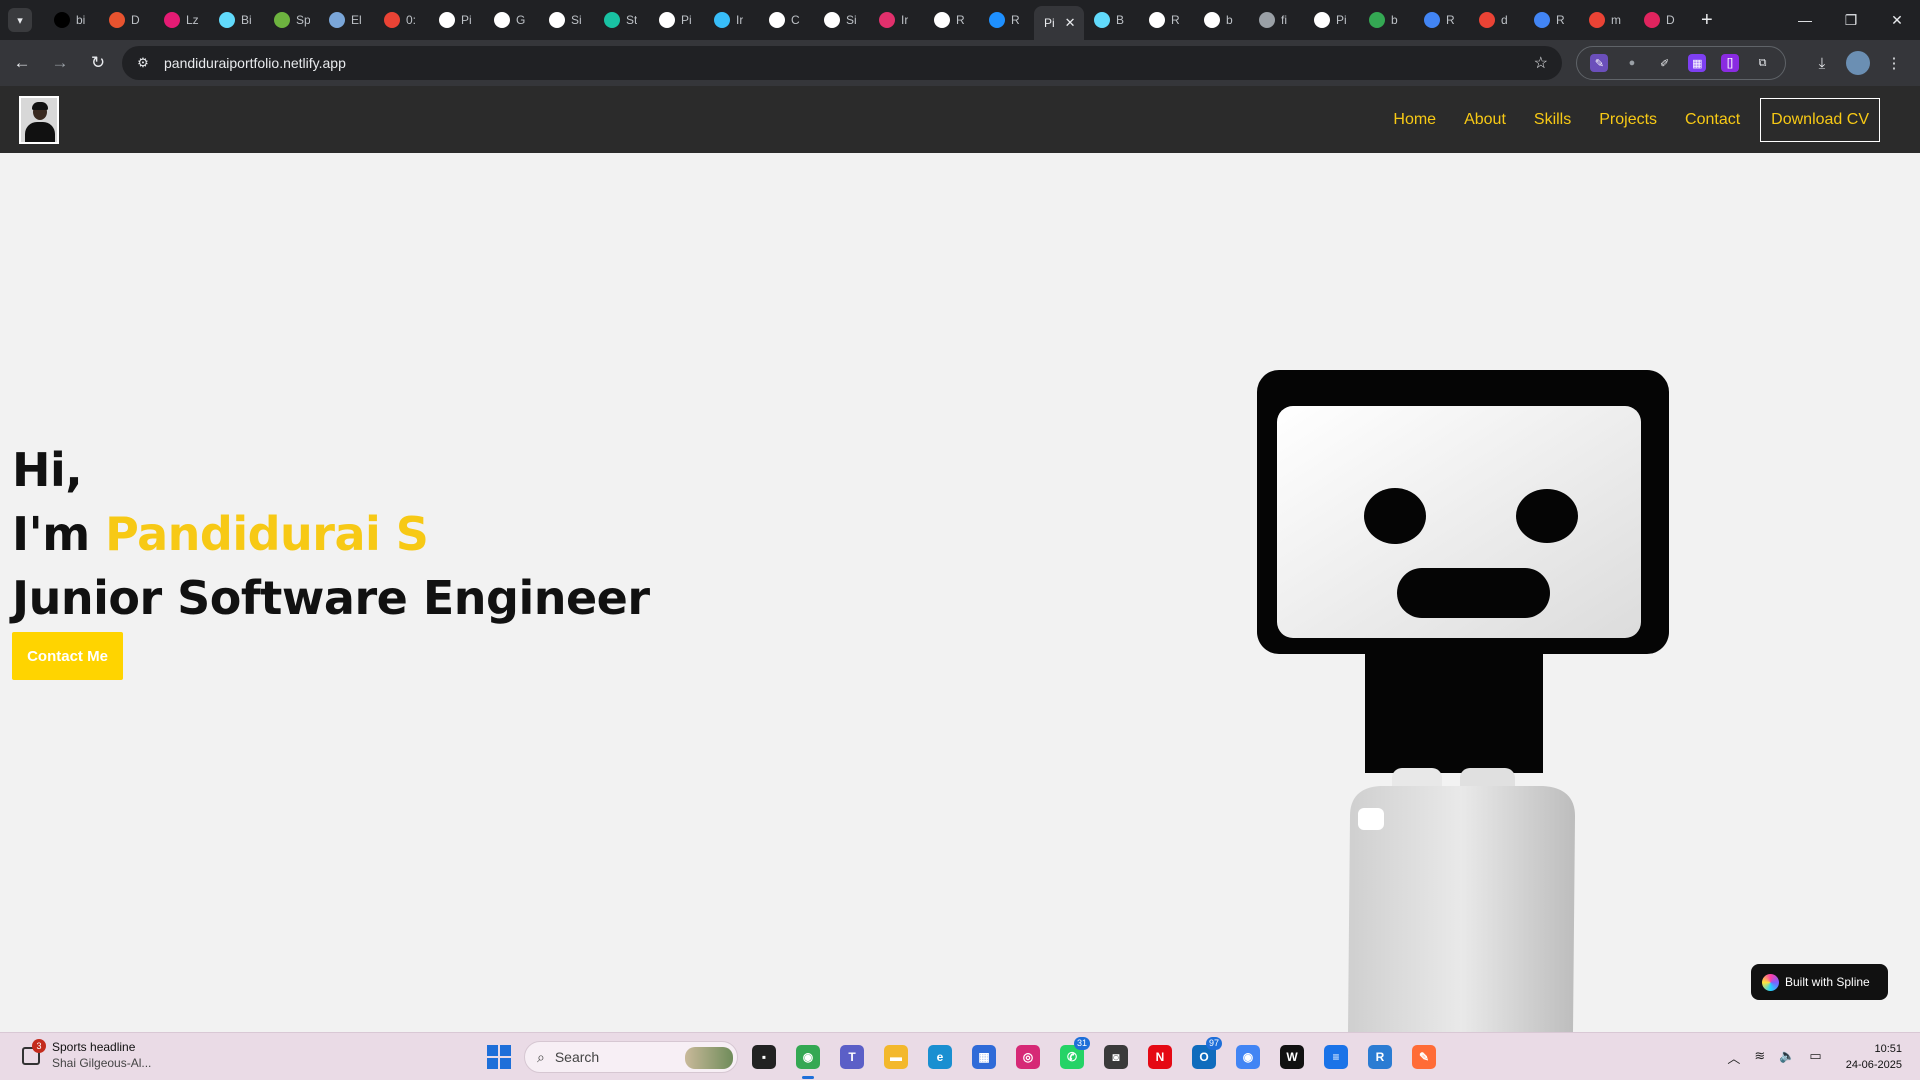 This screenshot has height=1080, width=1920. What do you see at coordinates (1267, 20) in the screenshot?
I see `globe-icon` at bounding box center [1267, 20].